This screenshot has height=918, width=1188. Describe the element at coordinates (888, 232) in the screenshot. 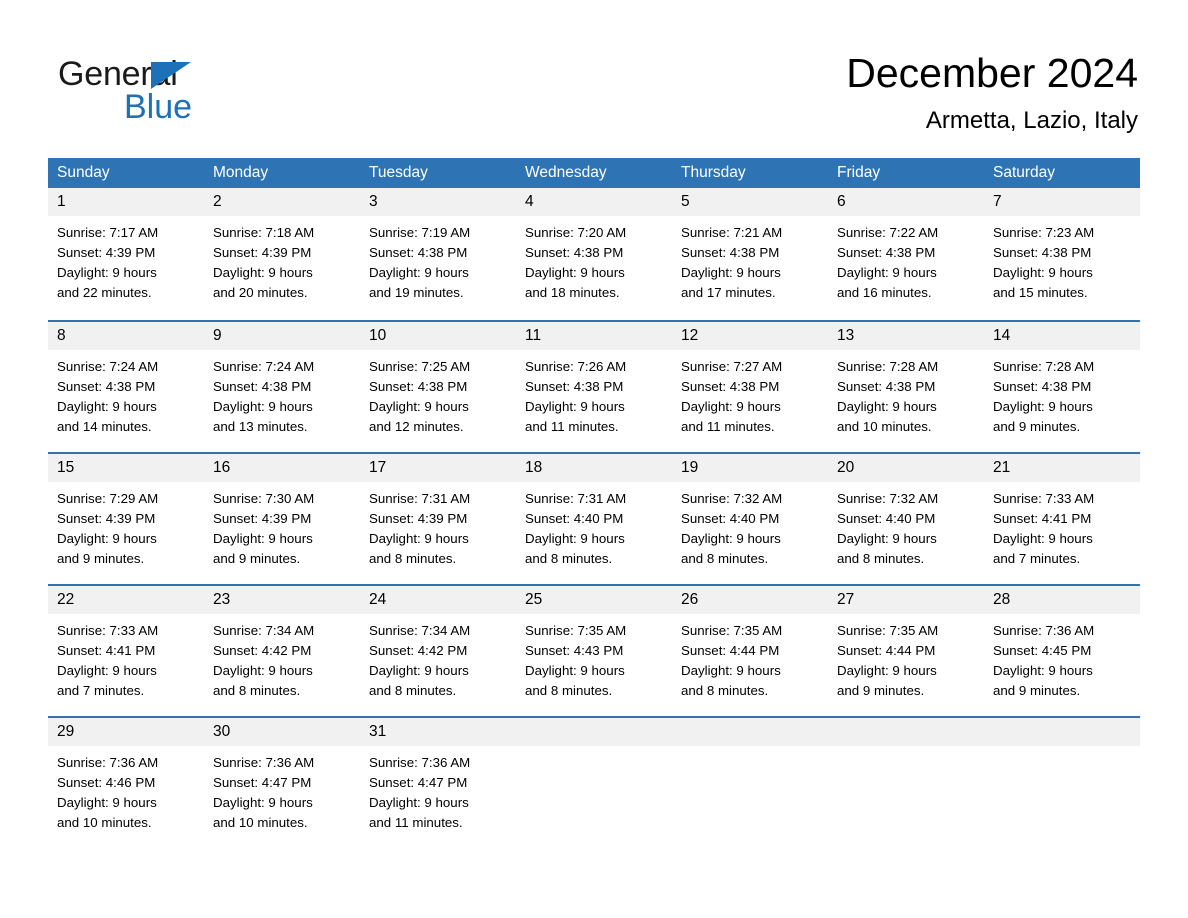

I see `sunrise-text: Sunrise: 7:22 AM` at that location.